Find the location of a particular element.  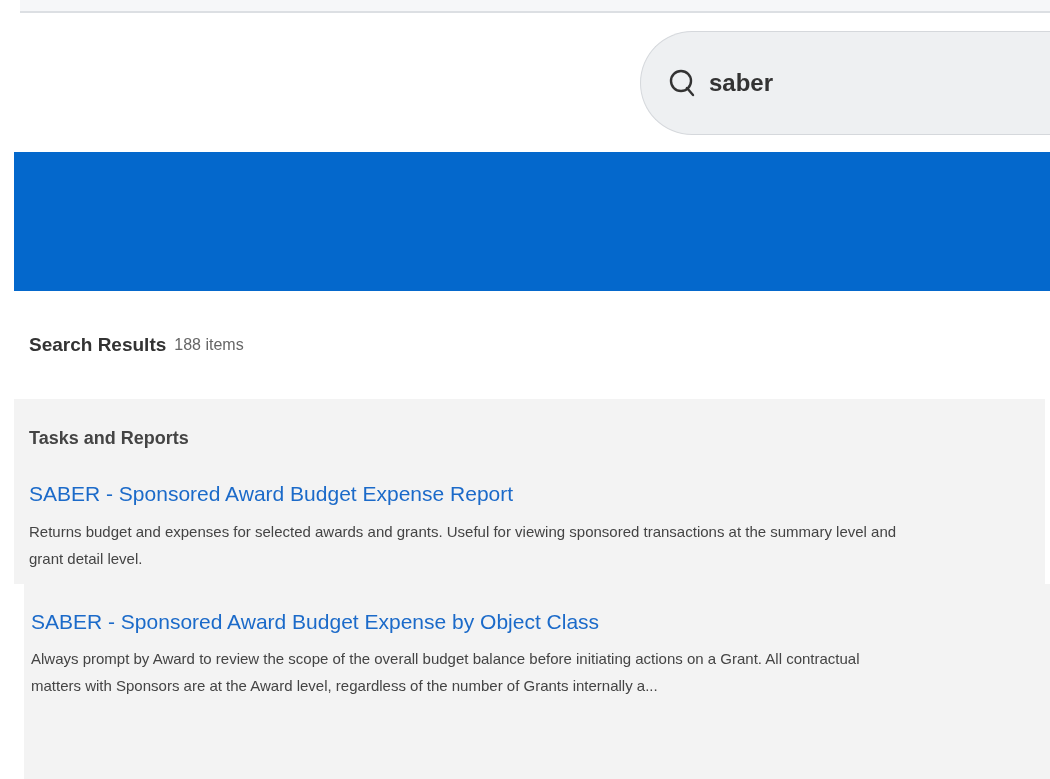

results-count: 188 items is located at coordinates (209, 345).